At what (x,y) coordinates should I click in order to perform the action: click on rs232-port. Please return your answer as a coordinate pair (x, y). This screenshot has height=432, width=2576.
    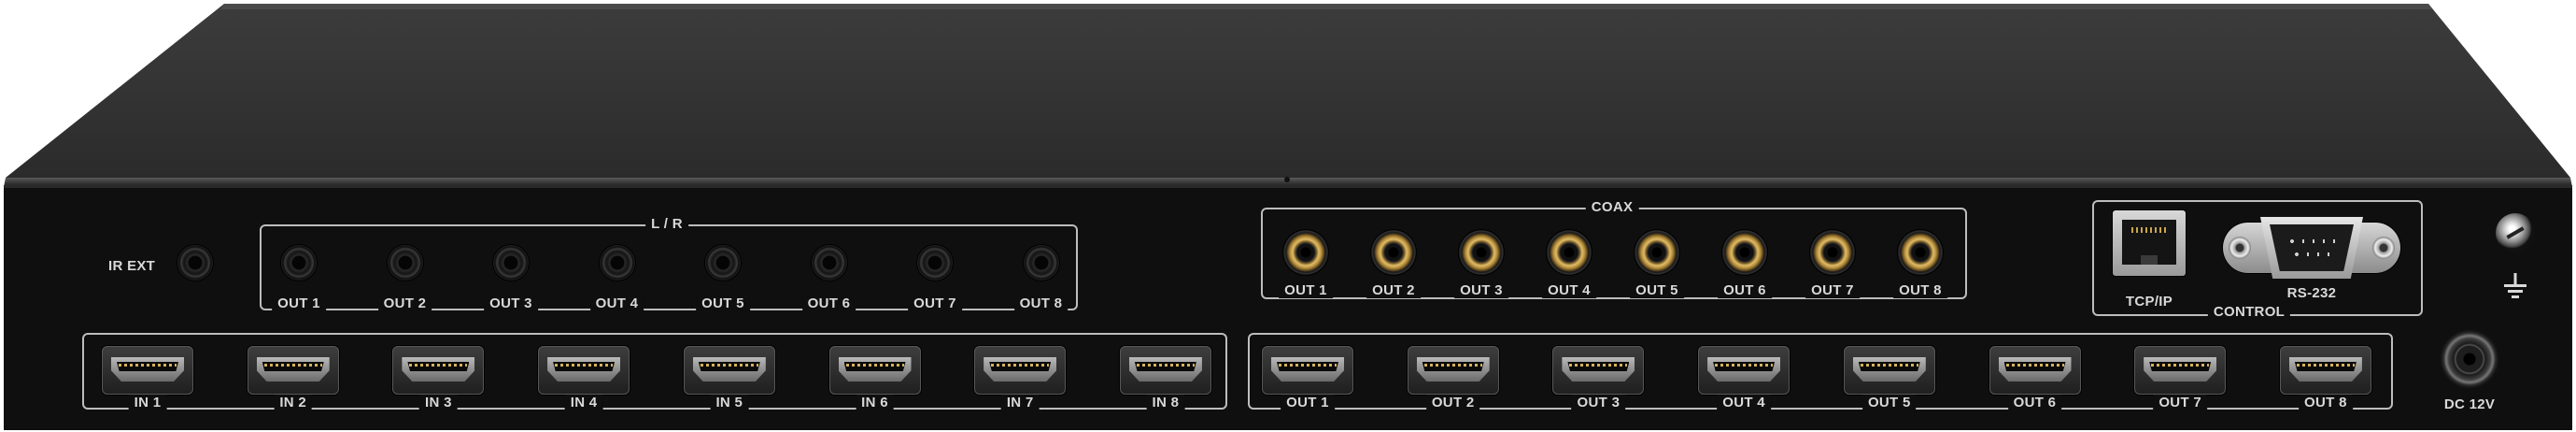
    Looking at the image, I should click on (2311, 248).